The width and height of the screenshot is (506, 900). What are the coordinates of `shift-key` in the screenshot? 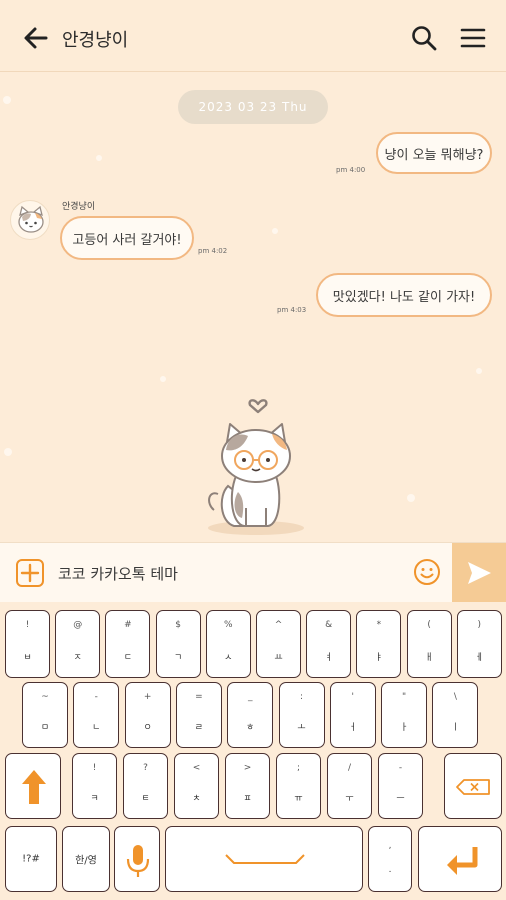 It's located at (33, 786).